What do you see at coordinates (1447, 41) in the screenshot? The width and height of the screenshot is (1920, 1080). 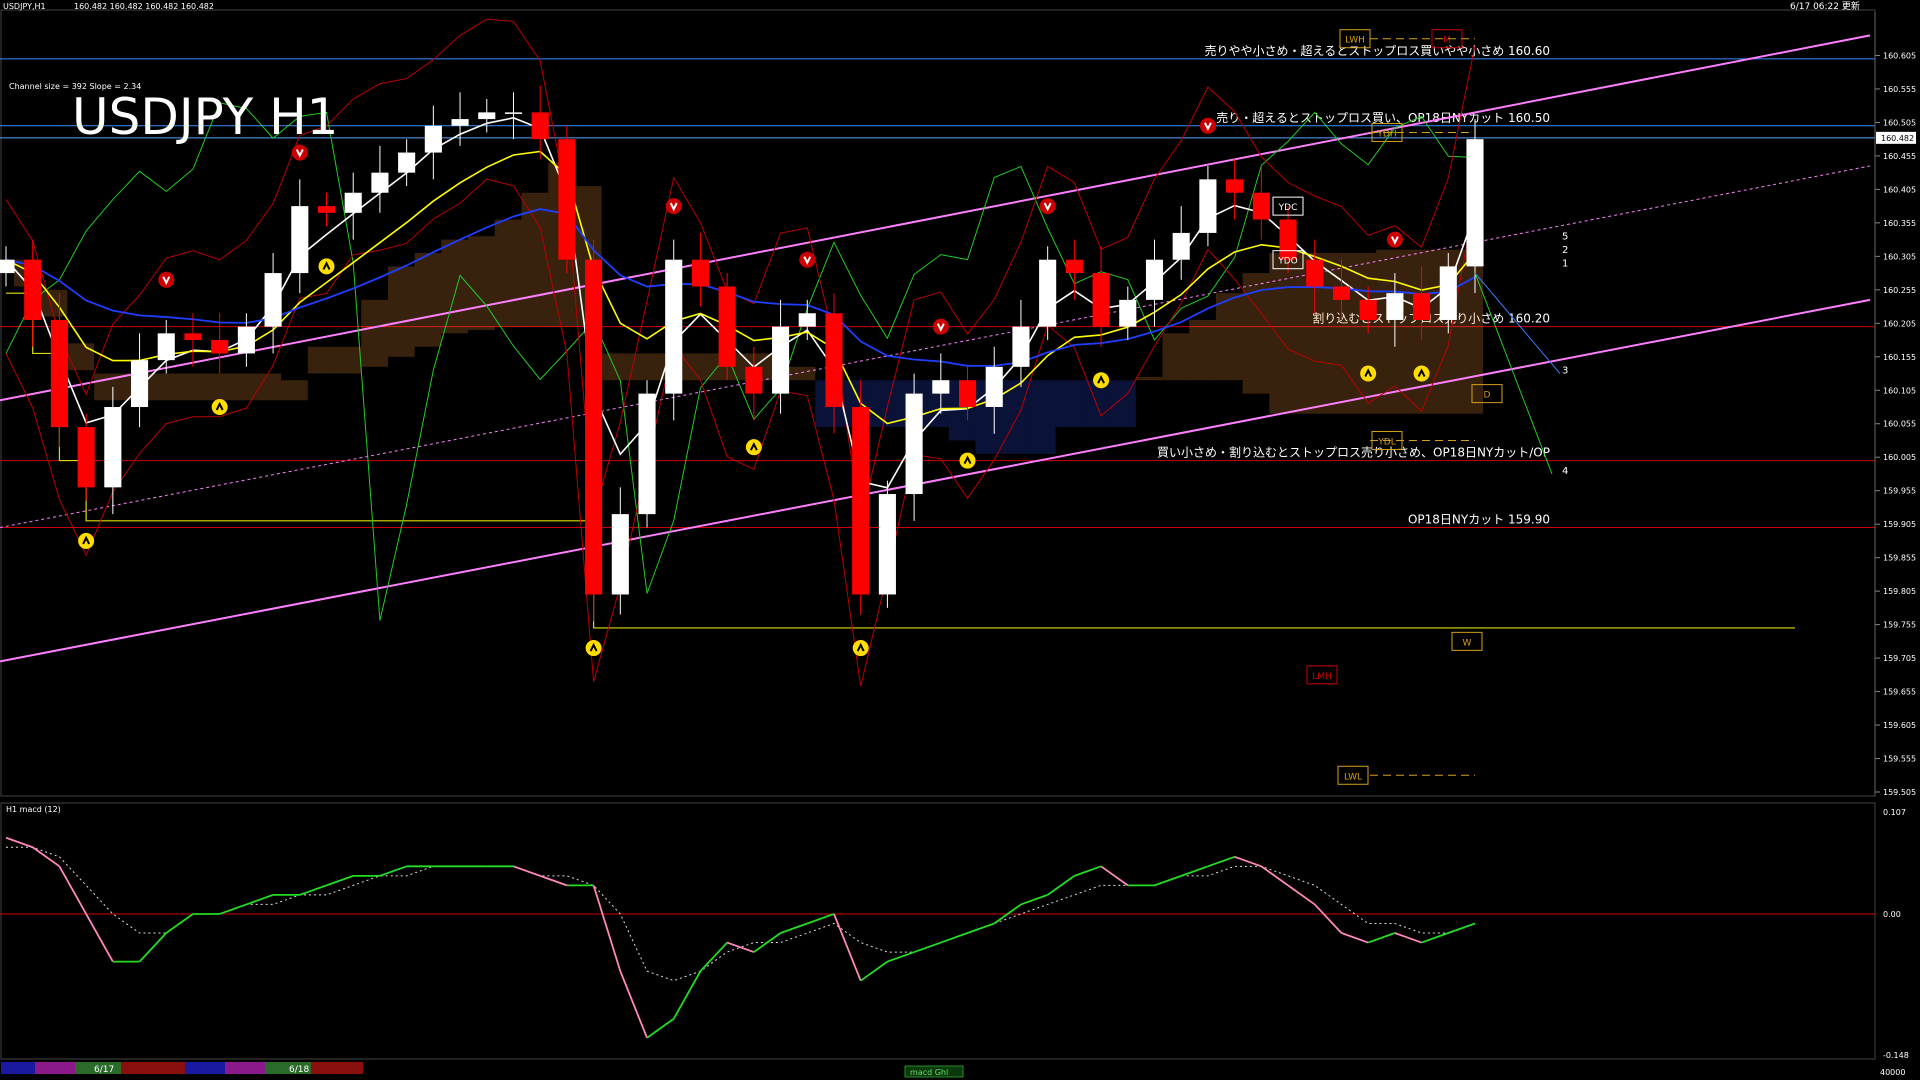 I see `pivot-label: M` at bounding box center [1447, 41].